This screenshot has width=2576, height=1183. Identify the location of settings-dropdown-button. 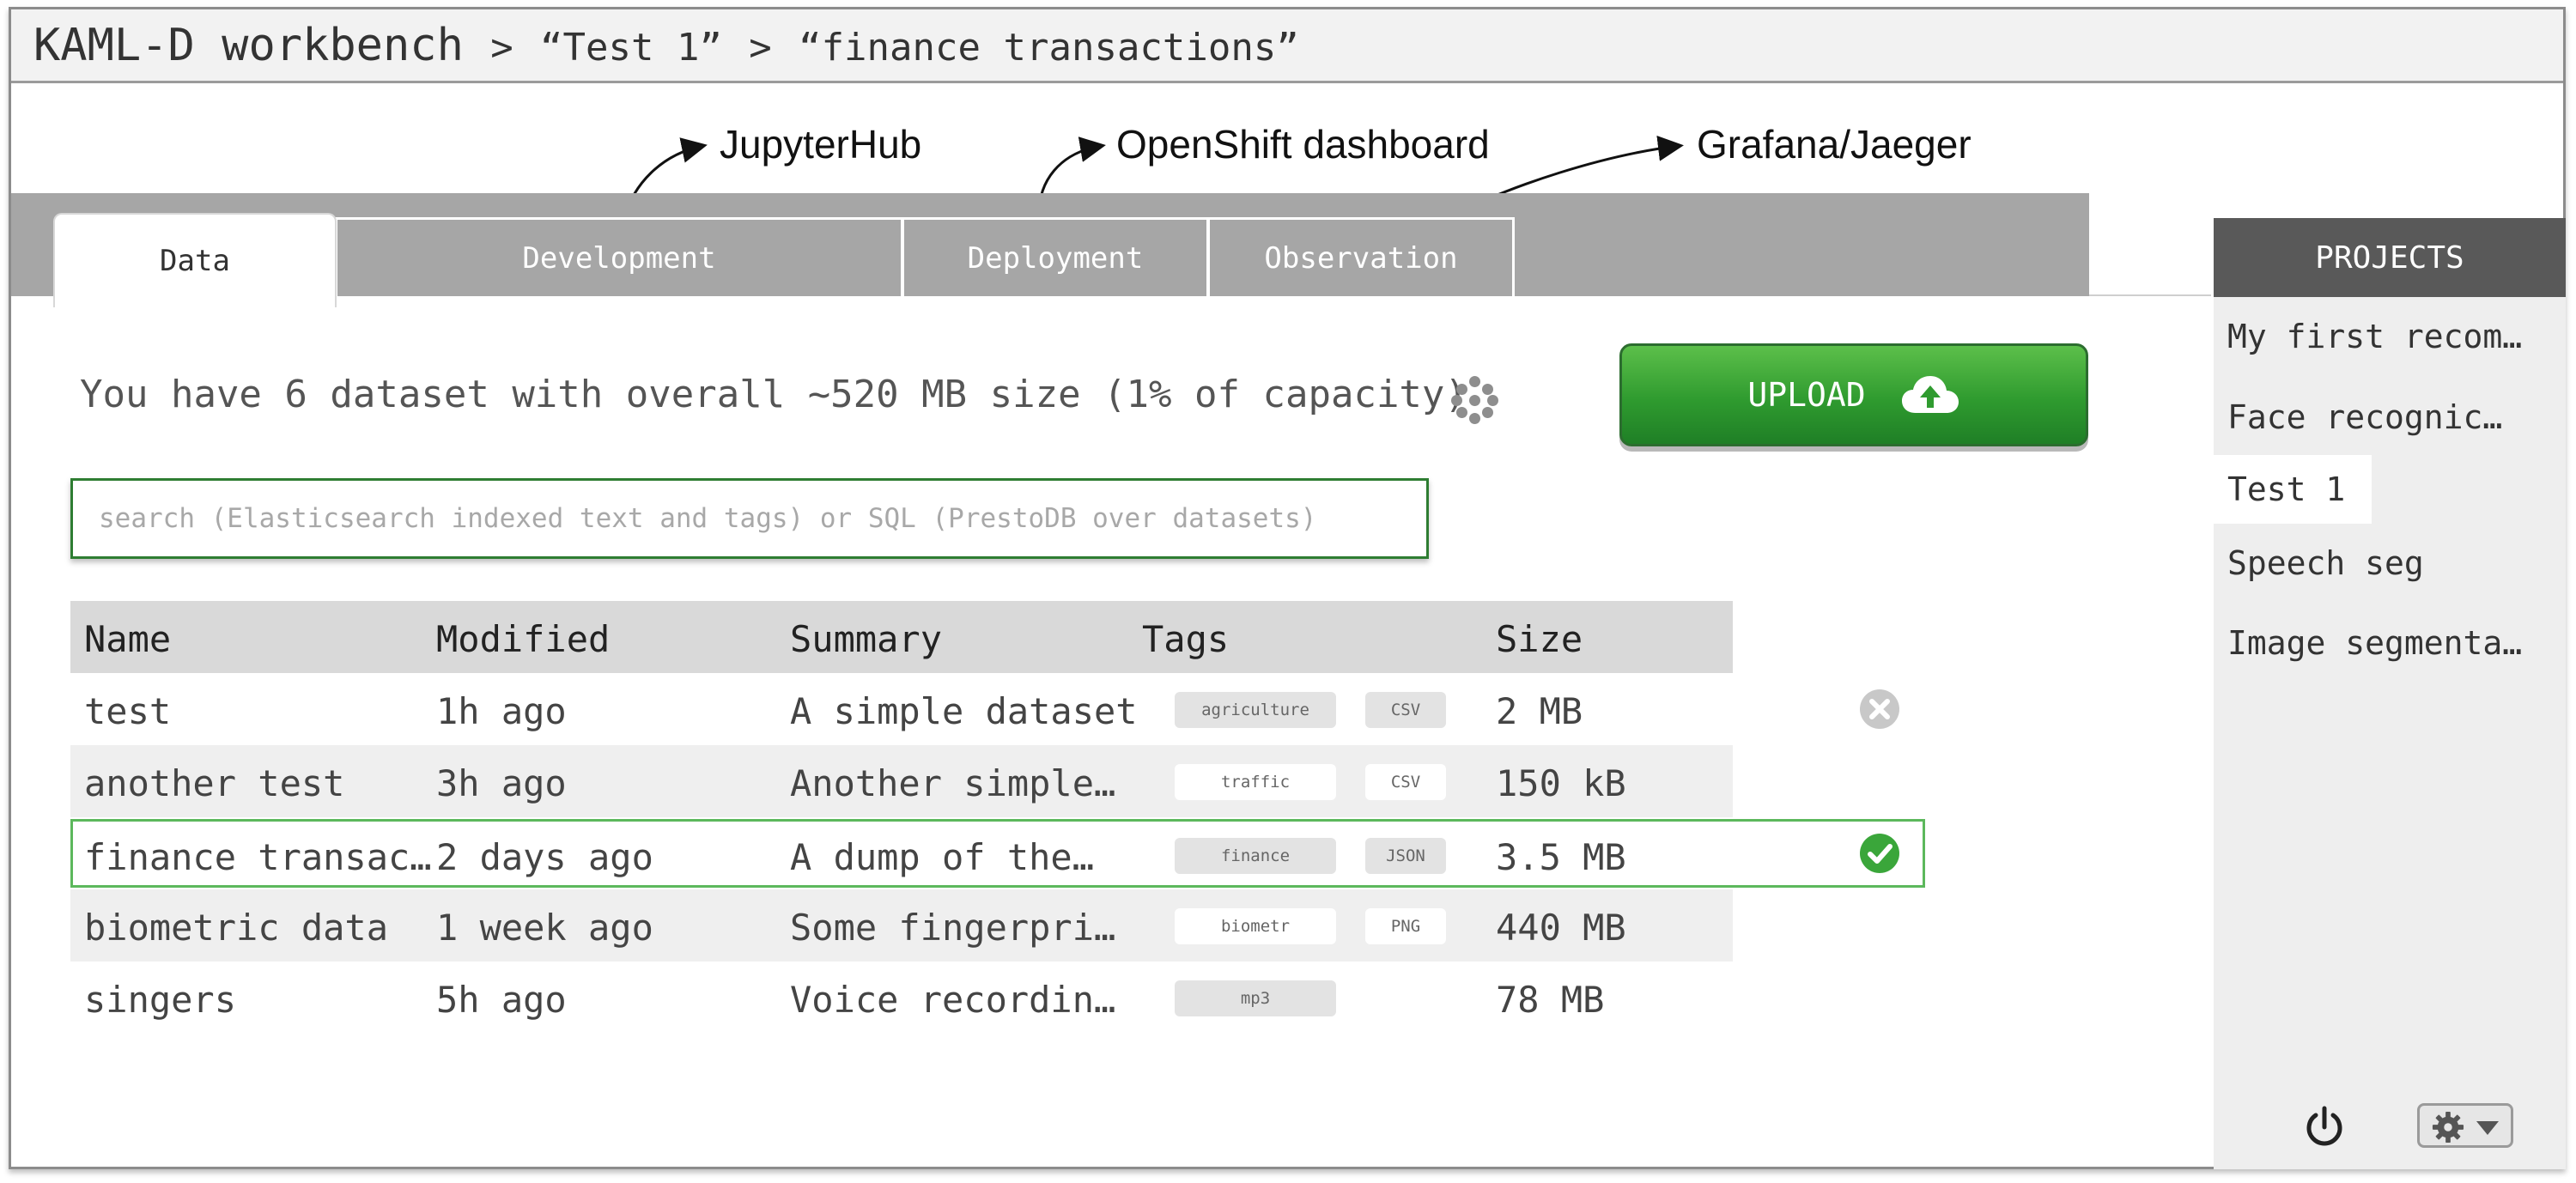
(2465, 1126).